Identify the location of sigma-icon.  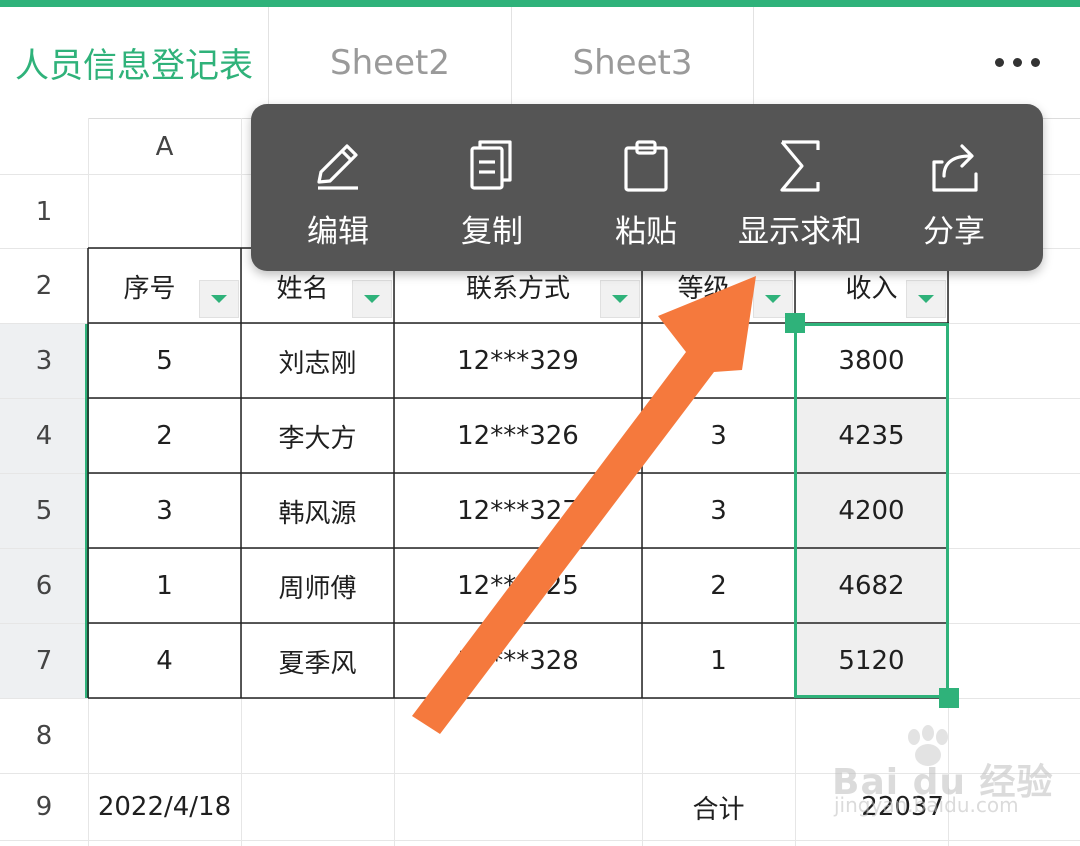
(800, 166).